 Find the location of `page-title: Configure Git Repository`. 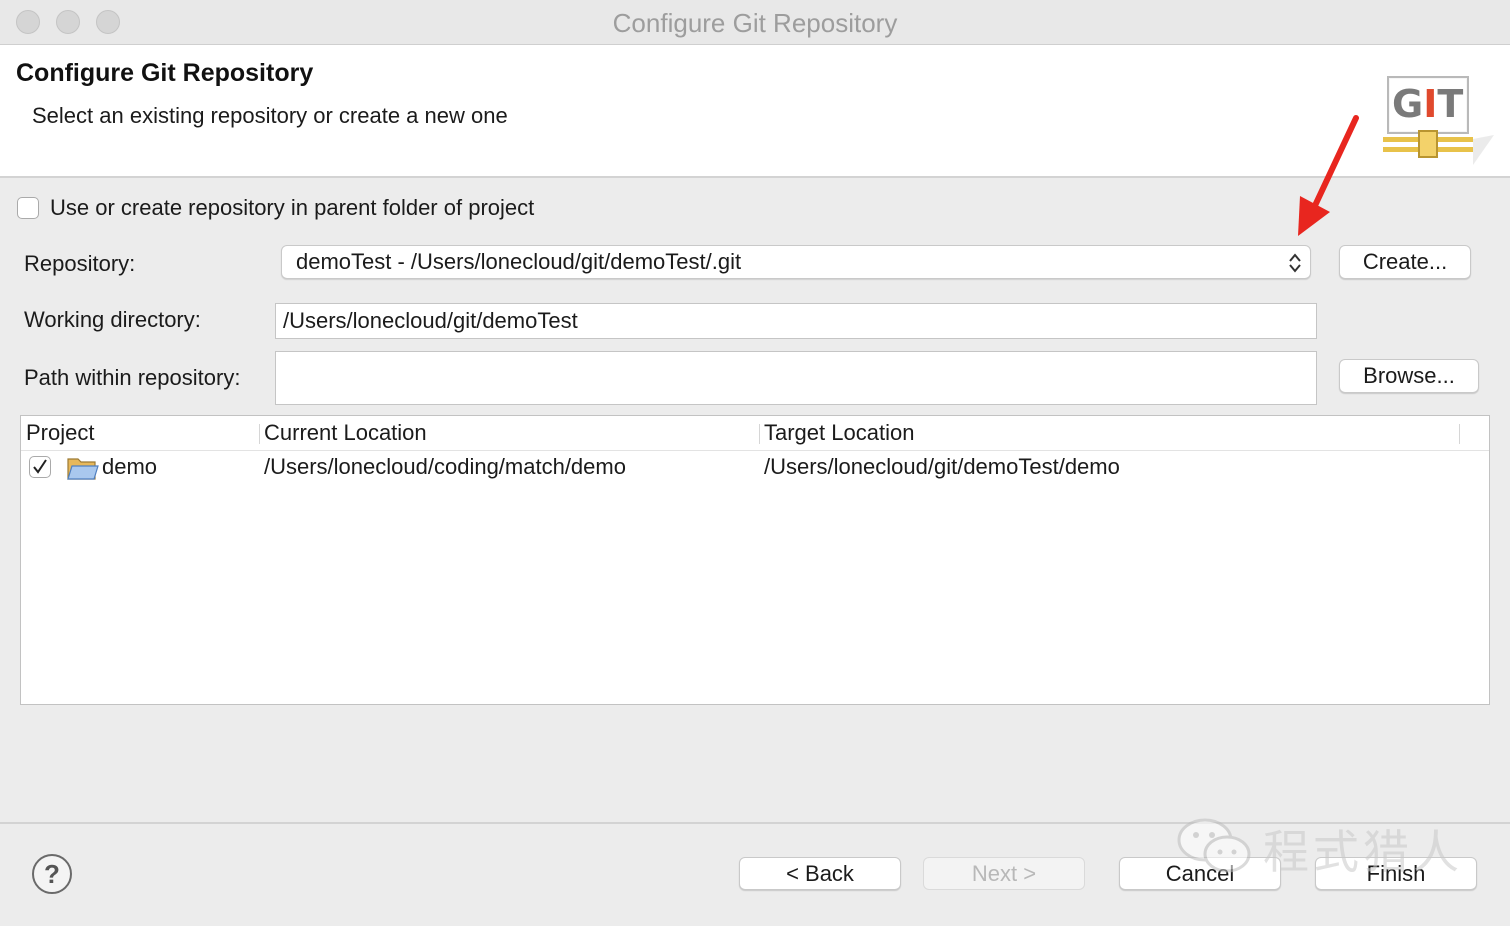

page-title: Configure Git Repository is located at coordinates (165, 73).